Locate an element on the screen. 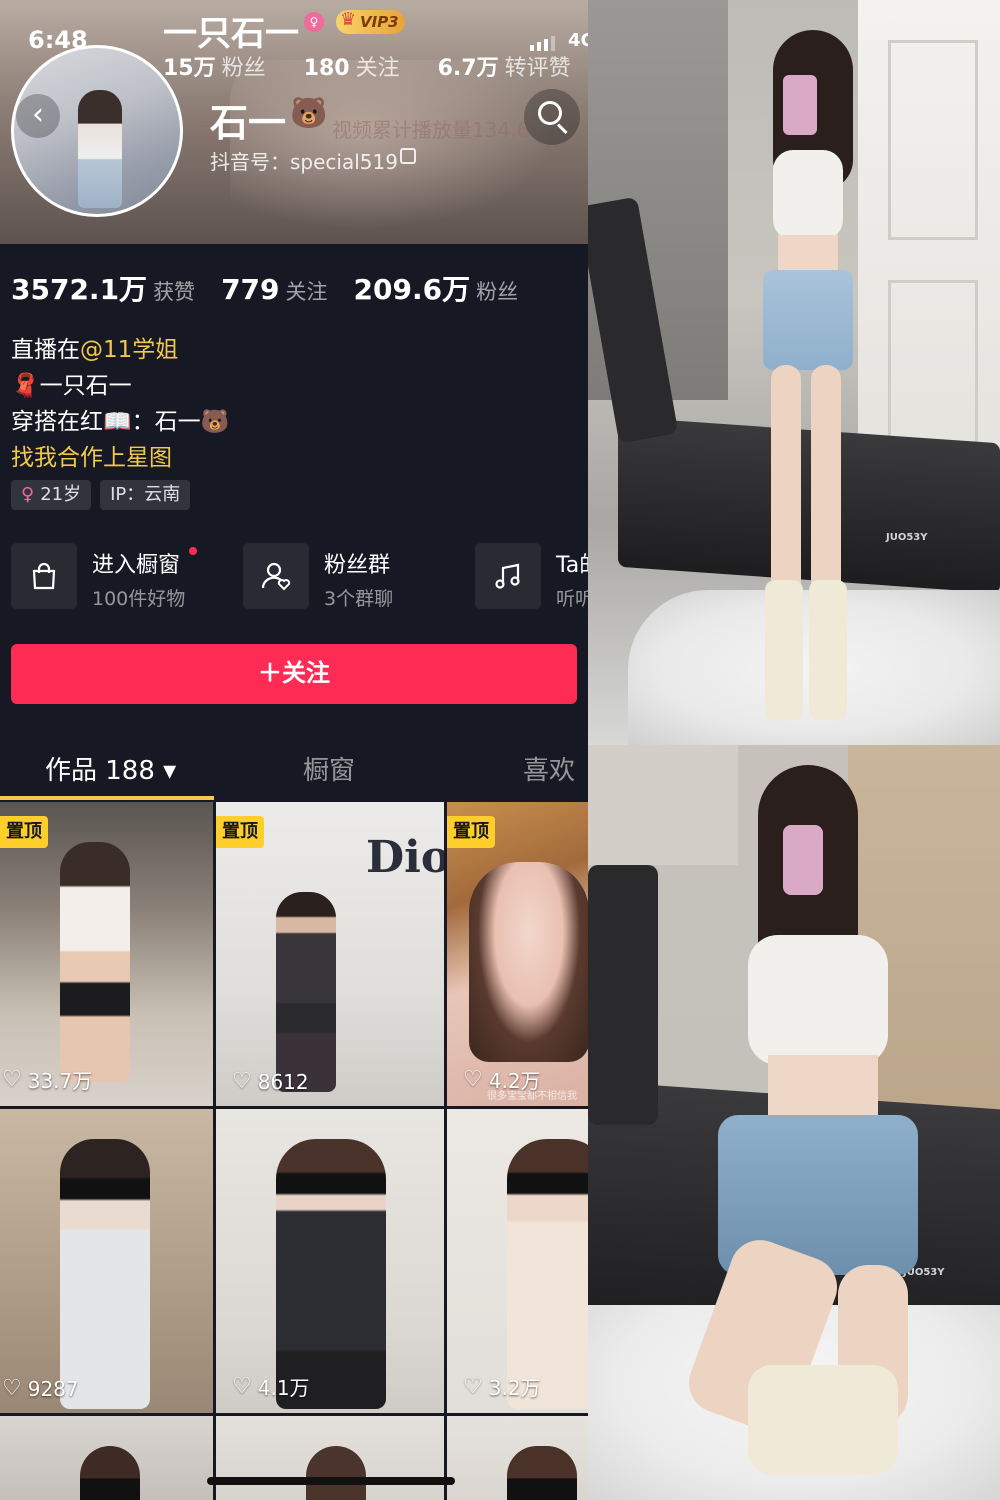 The width and height of the screenshot is (1000, 1500). video-thumbnail: ♡ 3.2万 is located at coordinates (517, 1261).